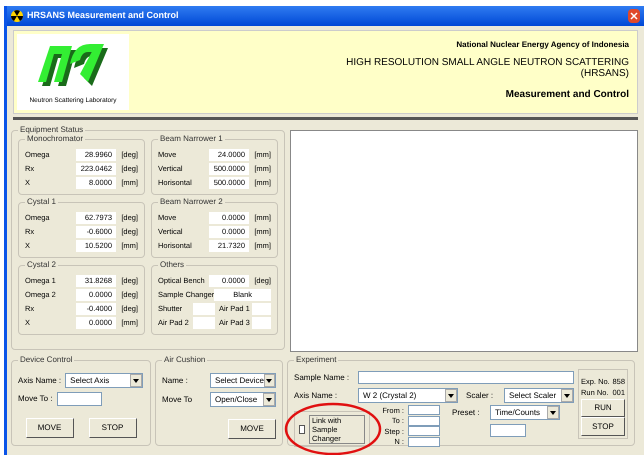 This screenshot has height=455, width=644. What do you see at coordinates (41, 265) in the screenshot?
I see `group-title: Cystal 2` at bounding box center [41, 265].